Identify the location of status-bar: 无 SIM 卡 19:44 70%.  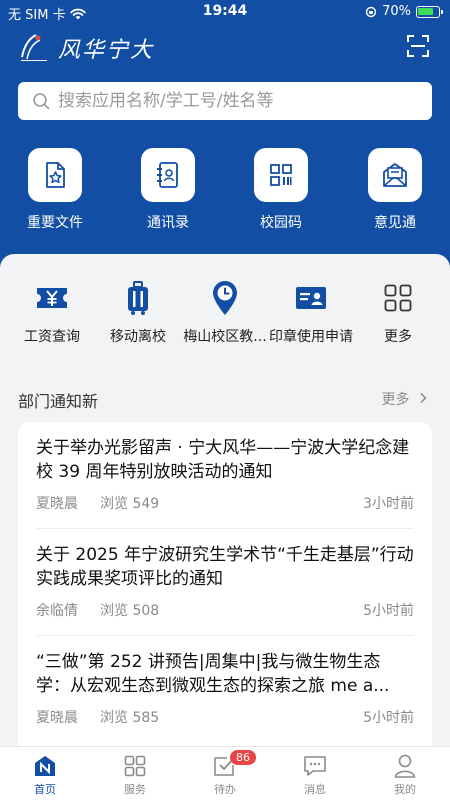
(225, 12).